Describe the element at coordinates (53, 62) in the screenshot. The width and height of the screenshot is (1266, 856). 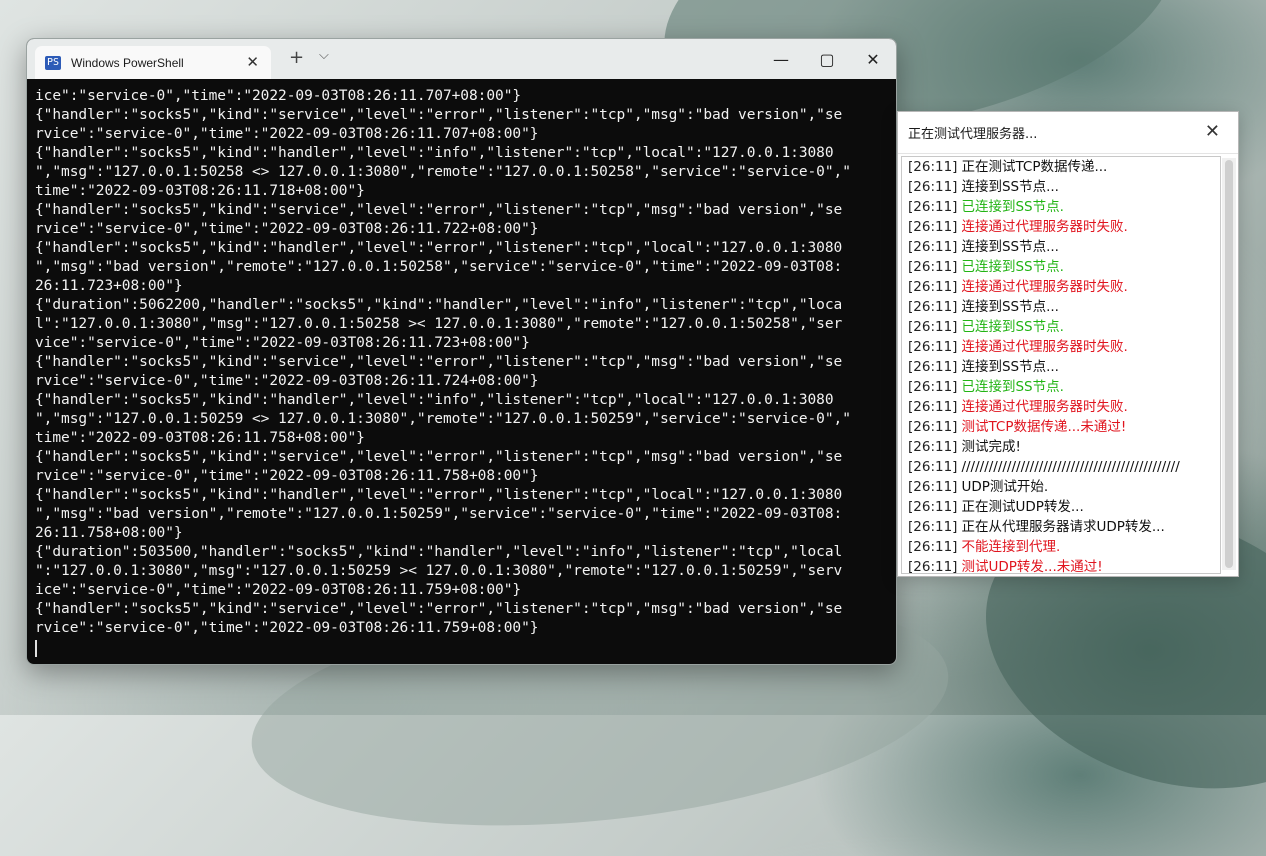
I see `powershell-icon: PS` at that location.